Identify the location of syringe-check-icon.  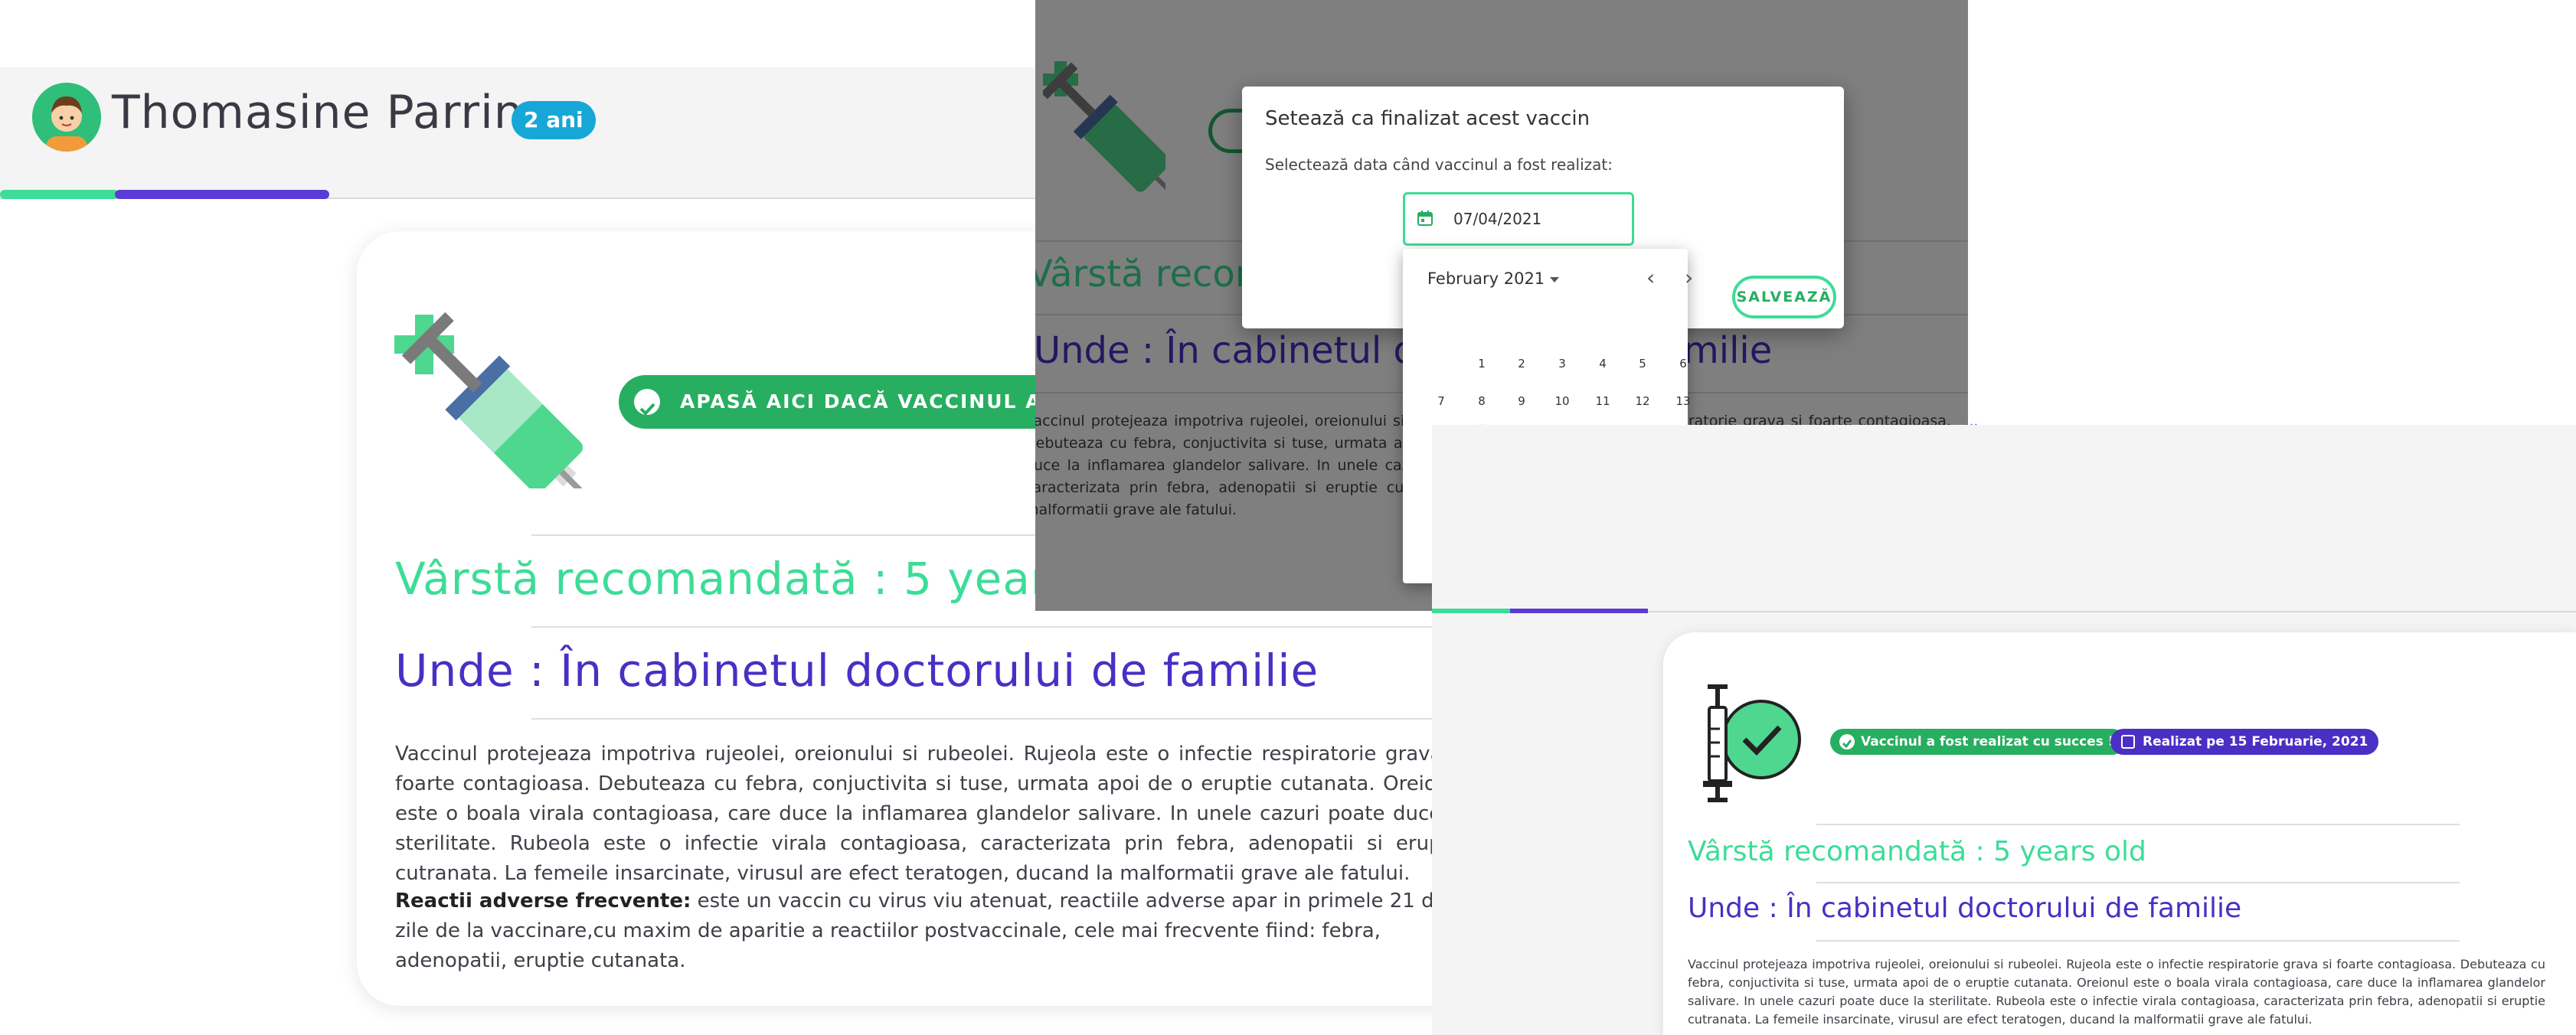
(1749, 745).